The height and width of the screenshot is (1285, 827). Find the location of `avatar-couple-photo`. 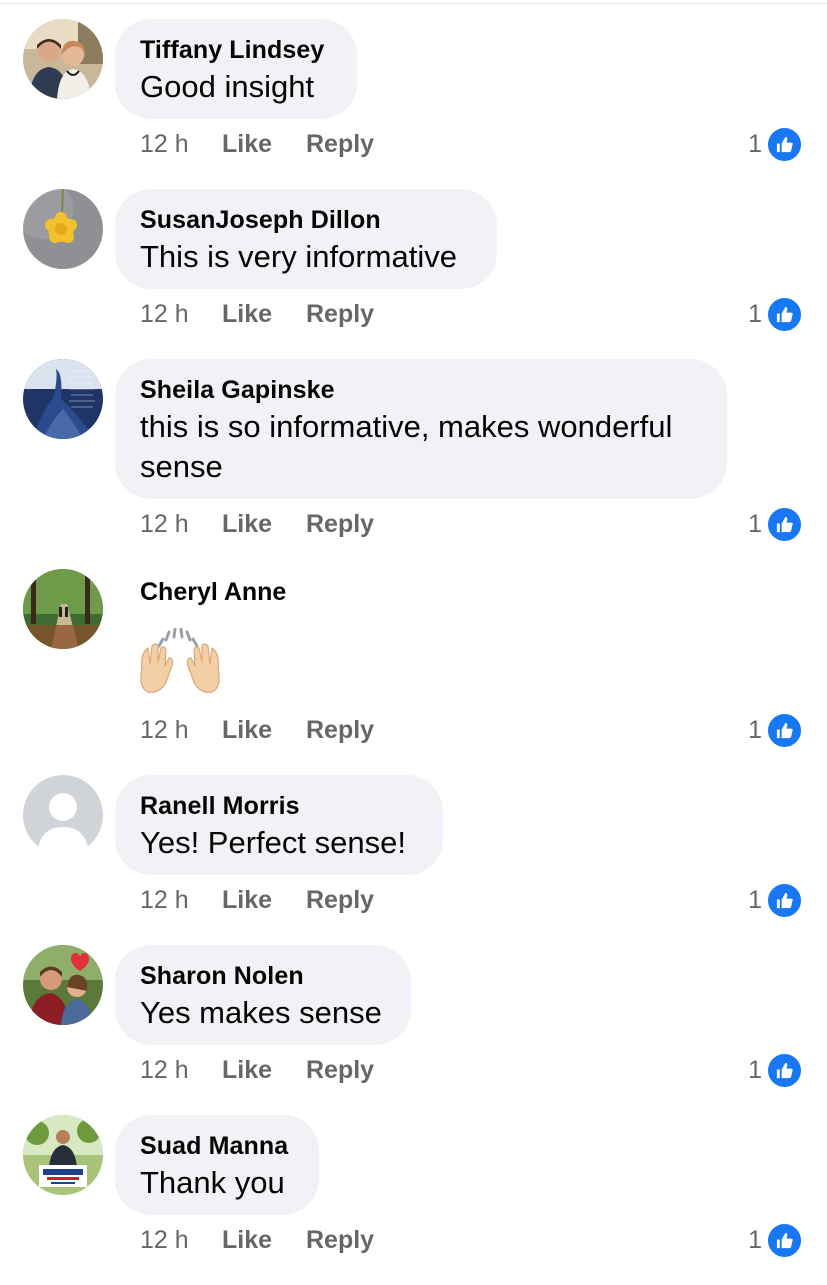

avatar-couple-photo is located at coordinates (63, 59).